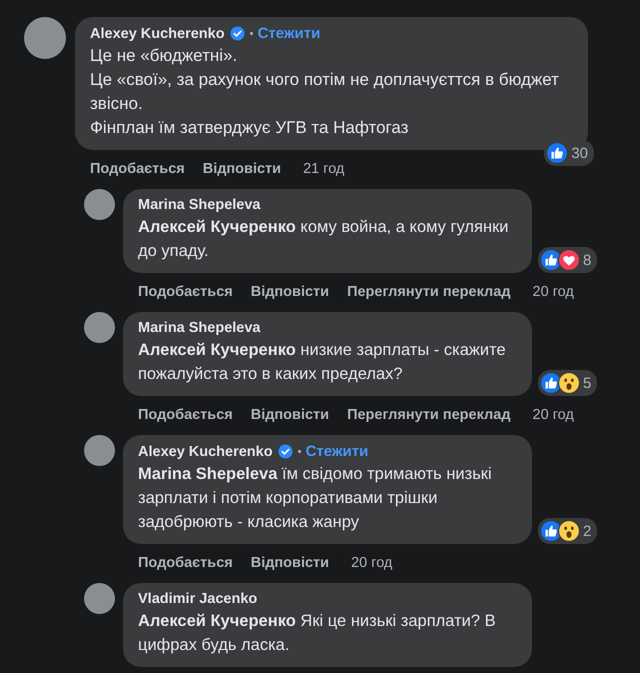 Image resolution: width=640 pixels, height=673 pixels. What do you see at coordinates (323, 169) in the screenshot?
I see `comment-time: 21 год` at bounding box center [323, 169].